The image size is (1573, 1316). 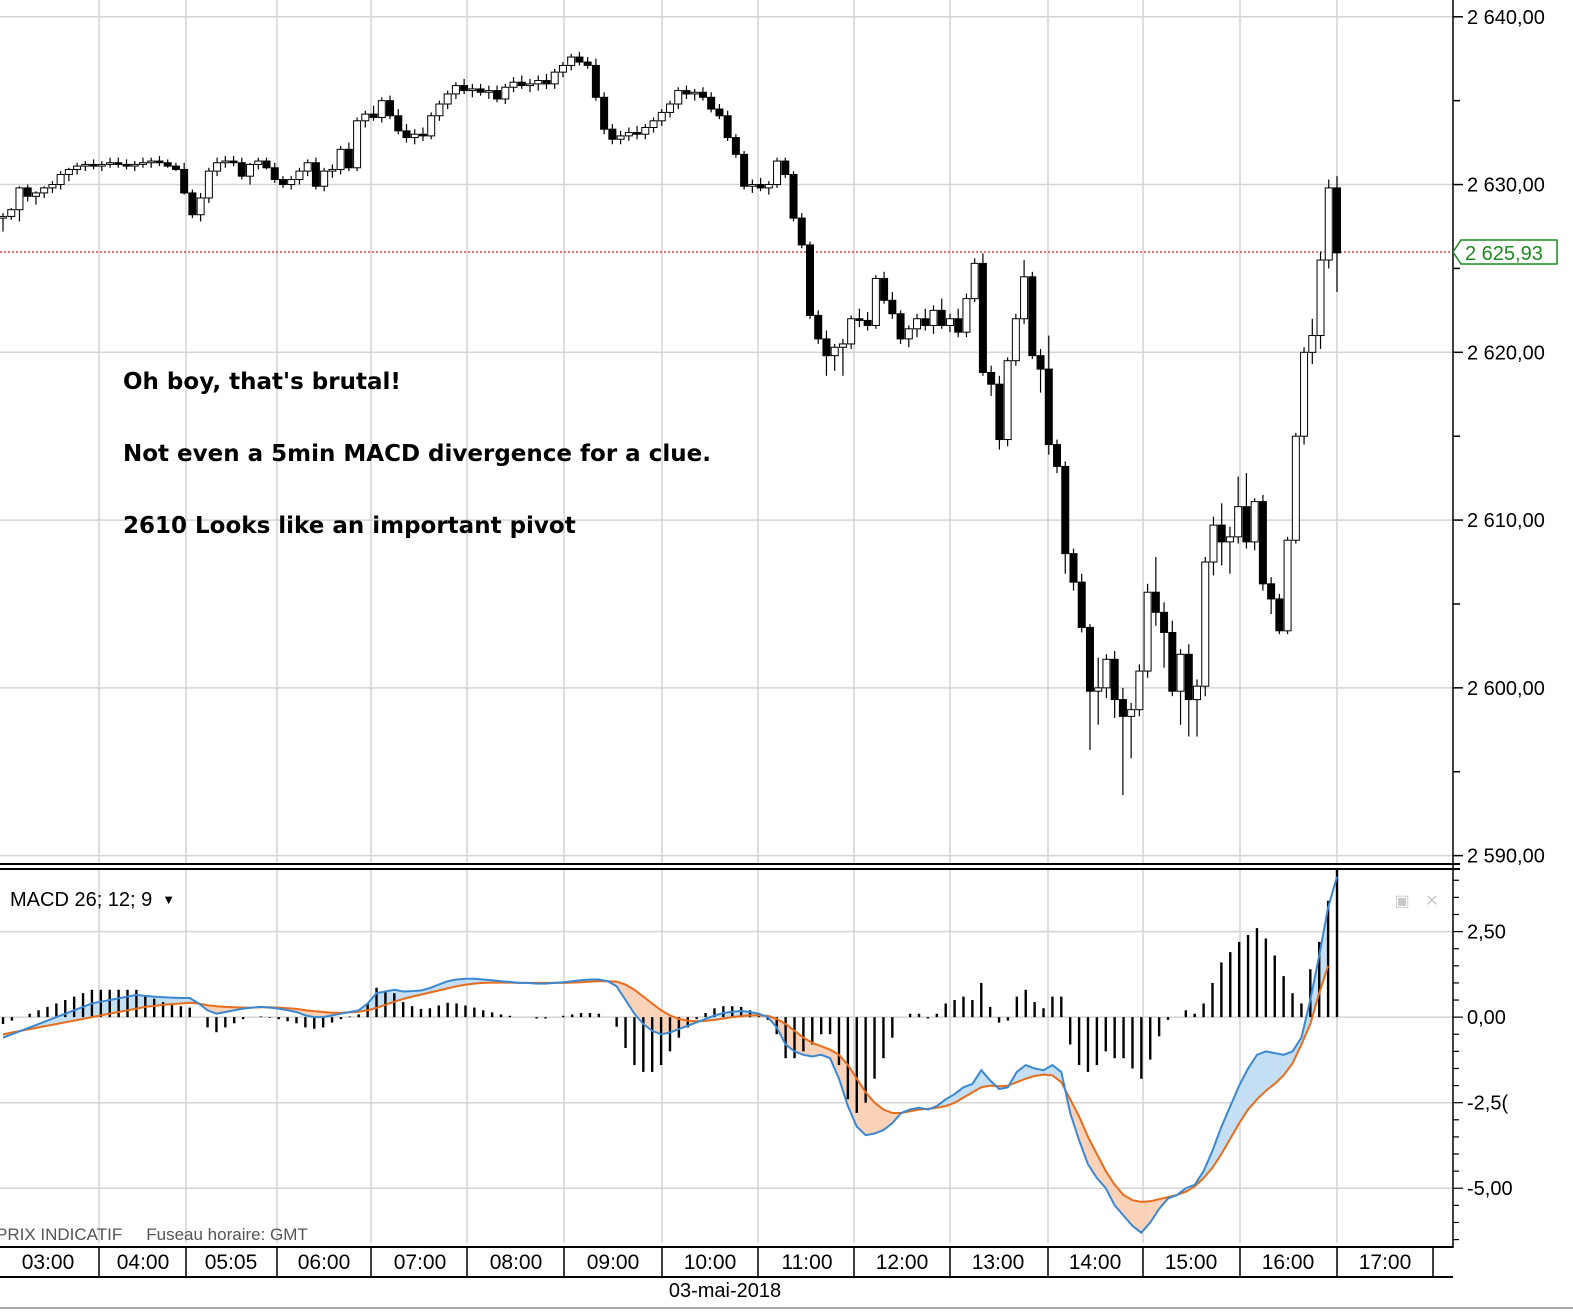 I want to click on last-price-marker: 2 625,93, so click(x=1505, y=252).